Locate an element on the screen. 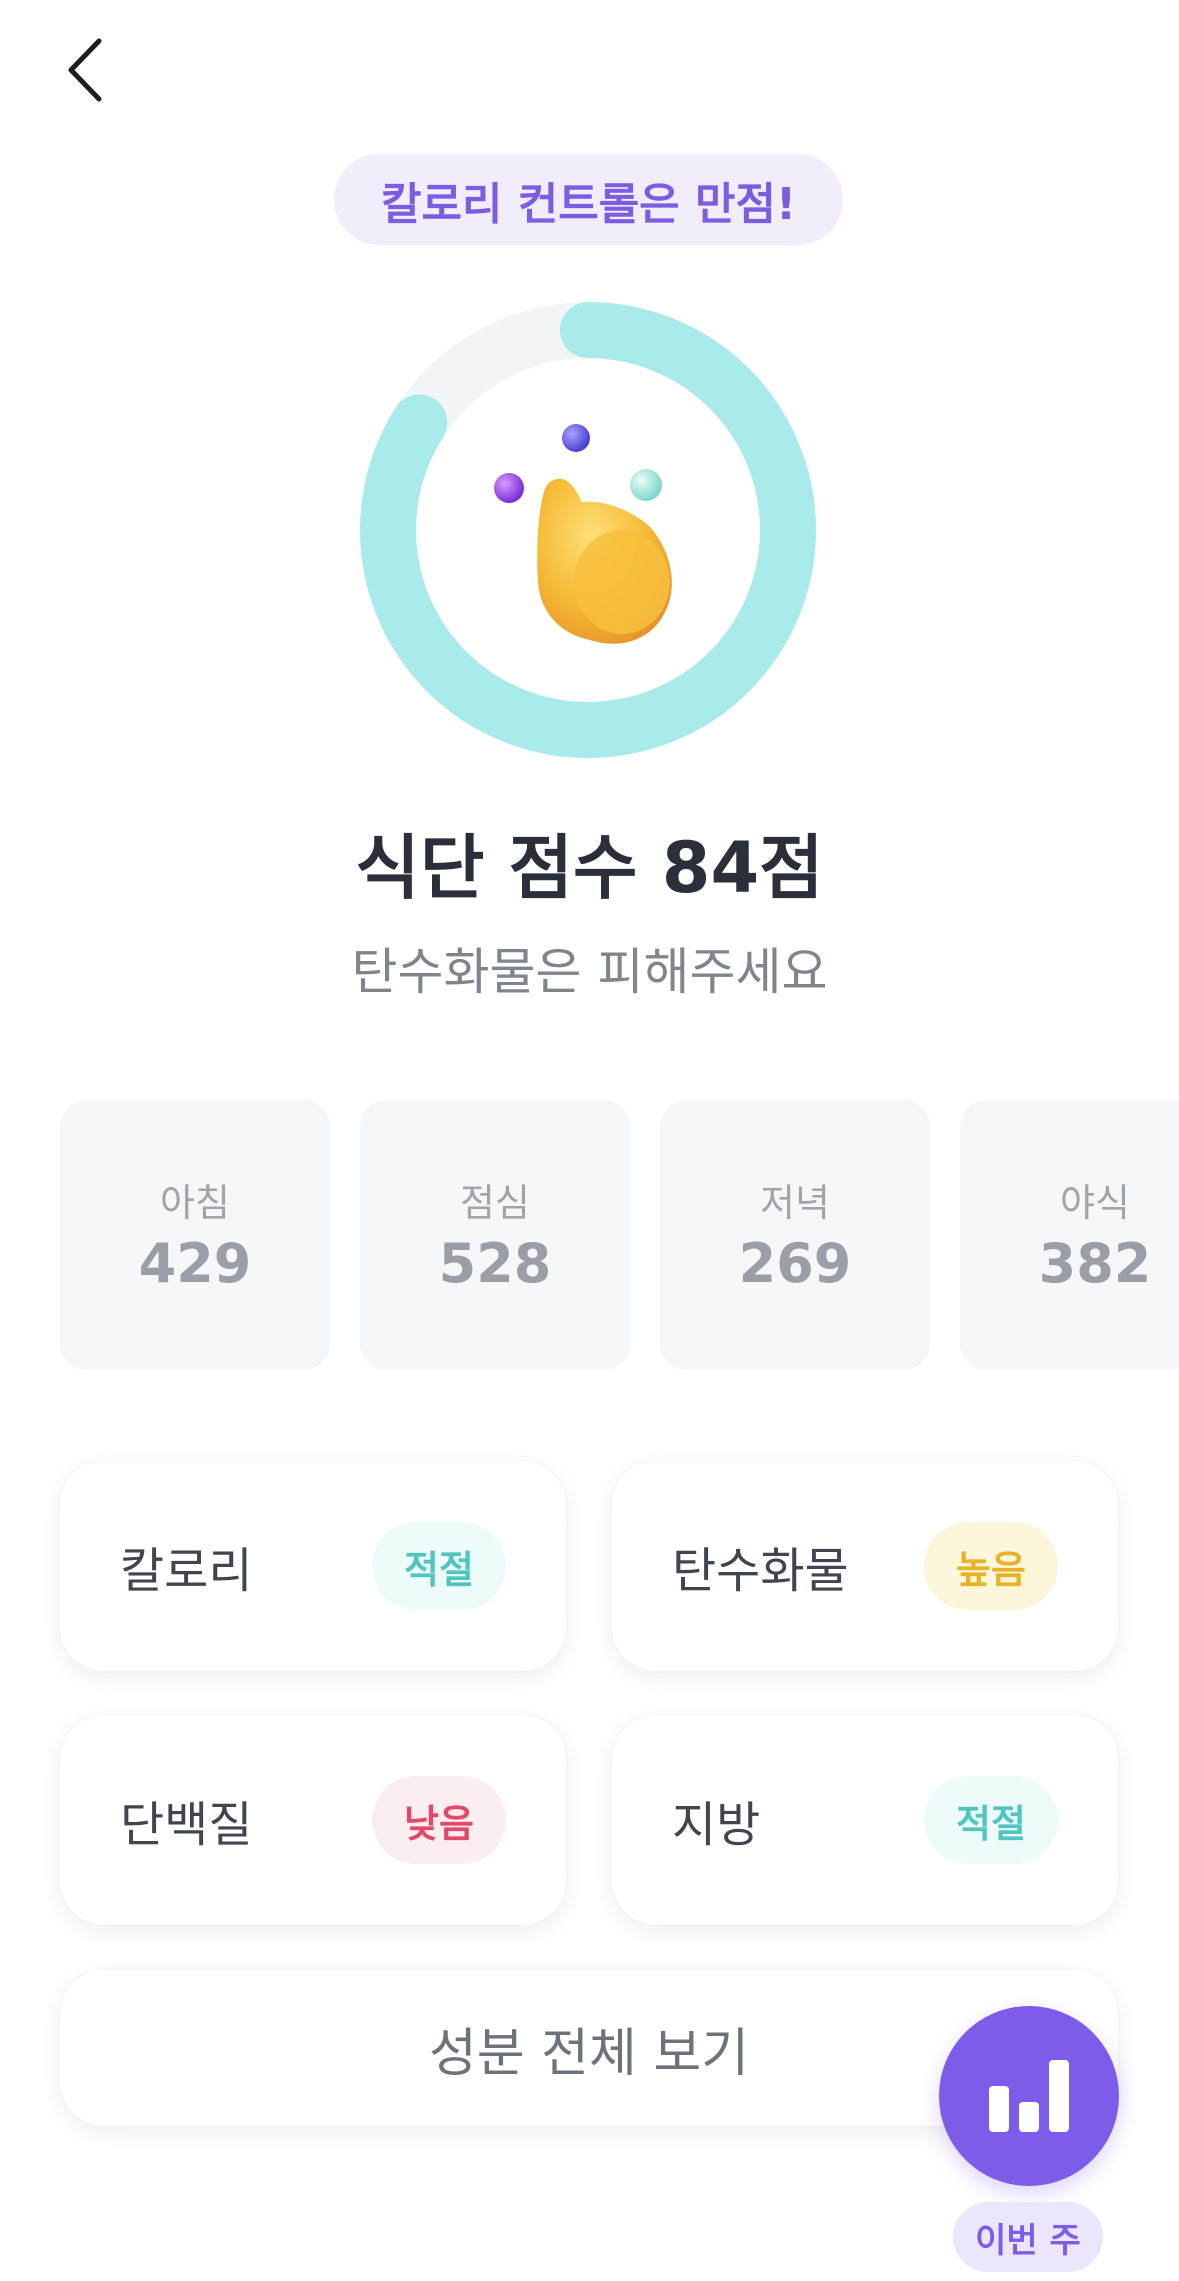  status-badge: 낮음 is located at coordinates (439, 1820).